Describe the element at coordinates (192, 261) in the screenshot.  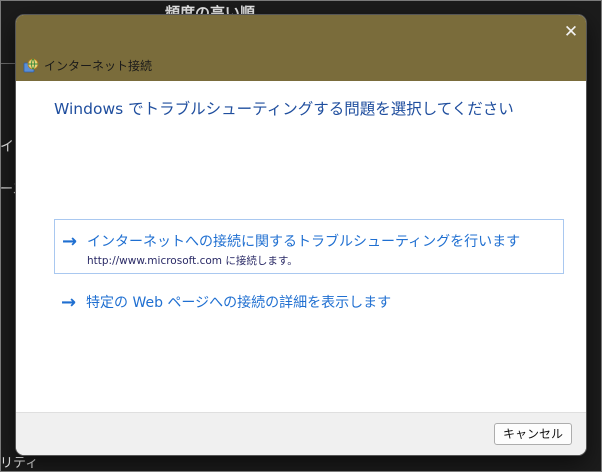
I see `option-description: http://www.microsoft.com に接続します。` at that location.